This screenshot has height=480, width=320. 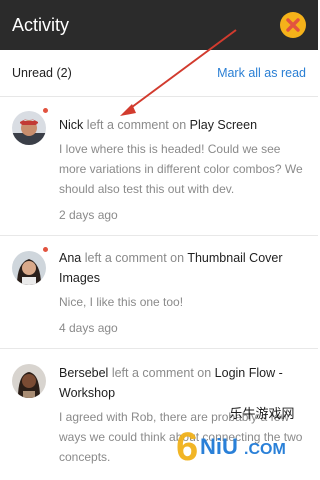 I want to click on activity-toolbar: Unread (2) Mark all as read, so click(x=159, y=73).